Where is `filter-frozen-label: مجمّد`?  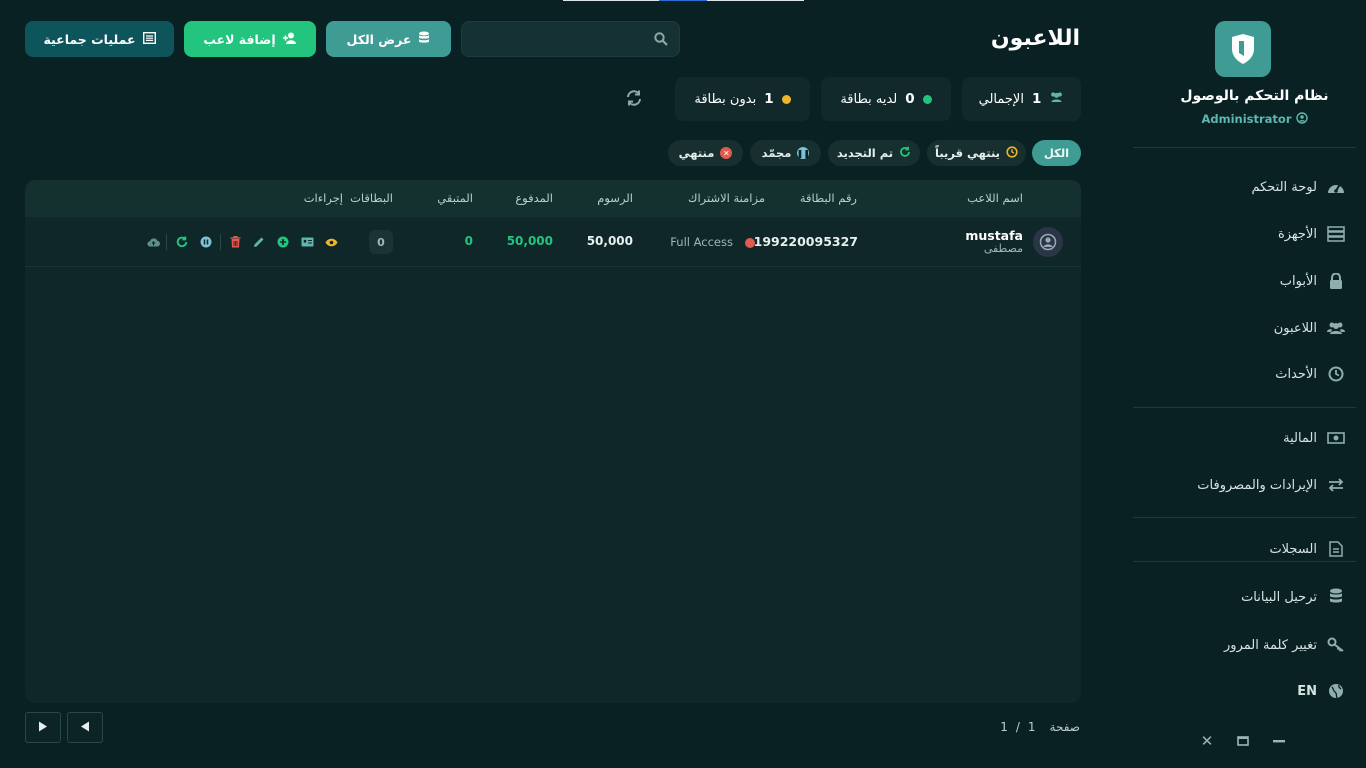
filter-frozen-label: مجمّد is located at coordinates (776, 153).